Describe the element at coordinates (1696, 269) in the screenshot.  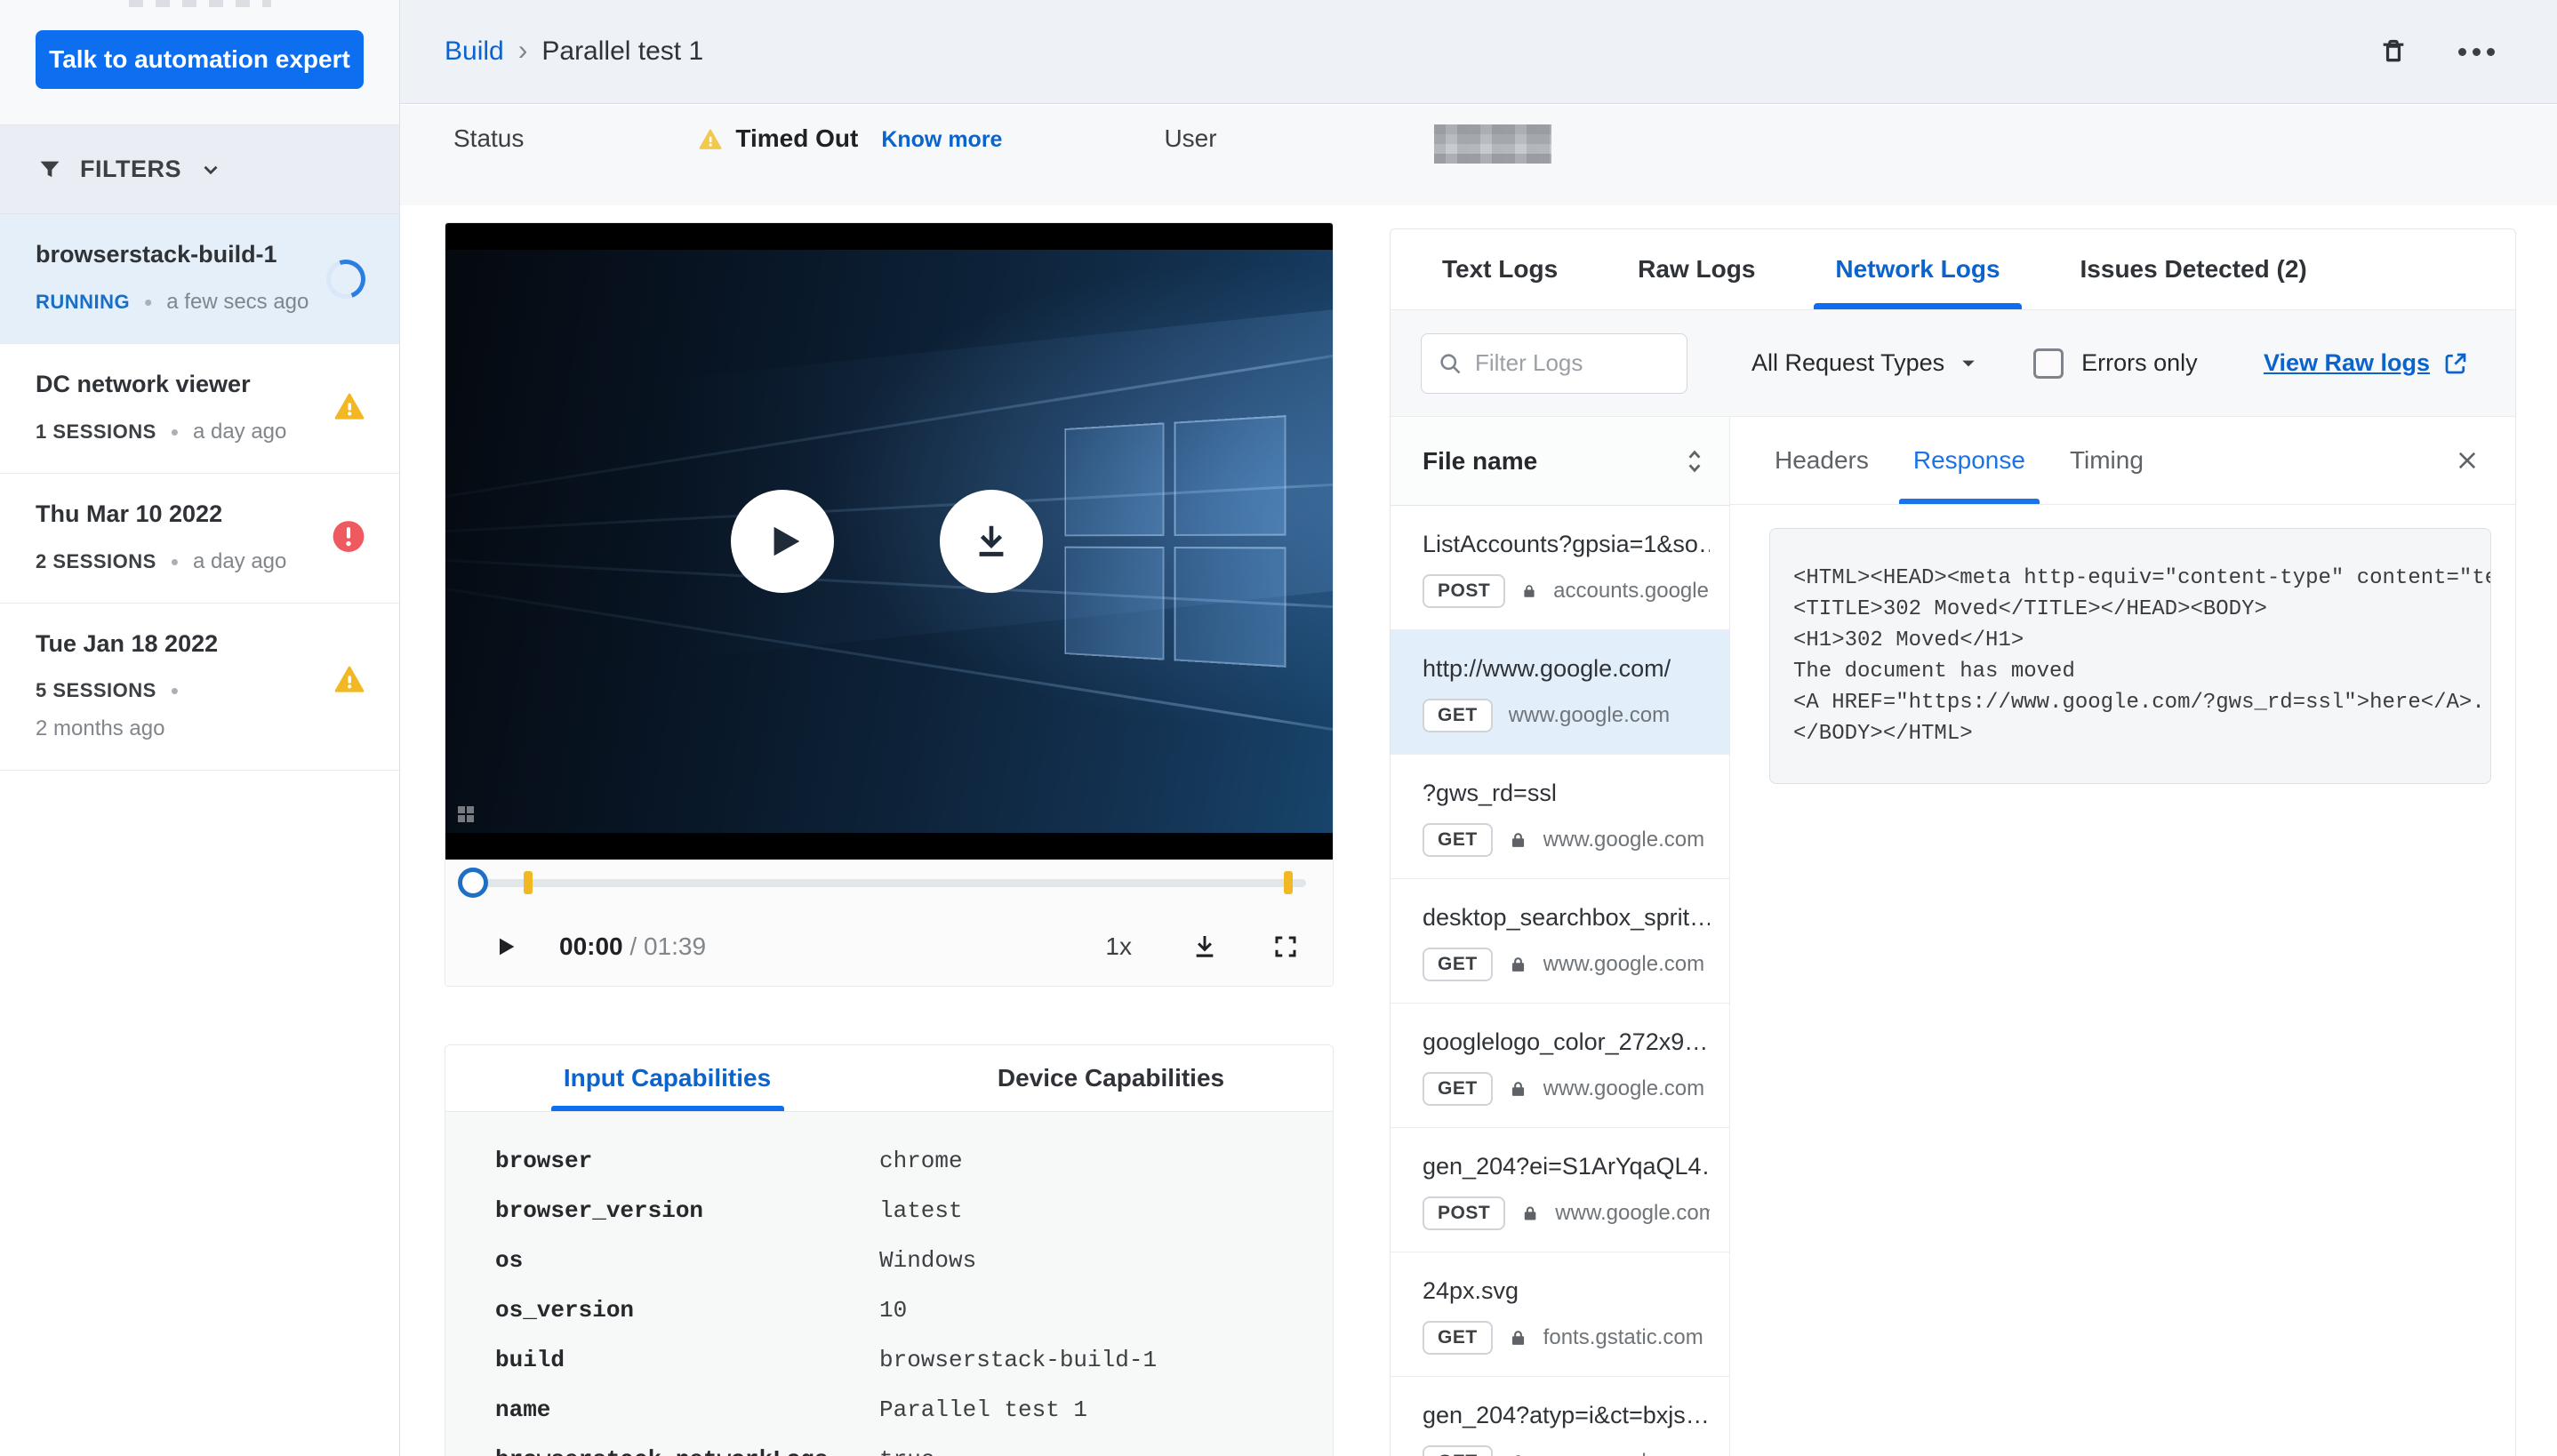
I see `tab-raw-logs: Raw Logs` at that location.